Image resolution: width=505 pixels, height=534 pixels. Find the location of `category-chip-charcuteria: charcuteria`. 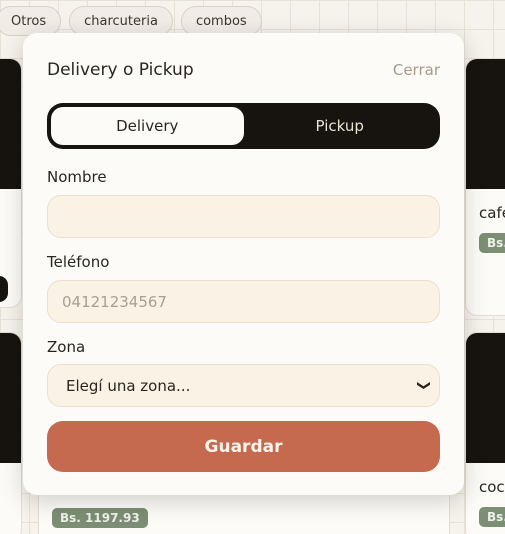

category-chip-charcuteria: charcuteria is located at coordinates (121, 21).